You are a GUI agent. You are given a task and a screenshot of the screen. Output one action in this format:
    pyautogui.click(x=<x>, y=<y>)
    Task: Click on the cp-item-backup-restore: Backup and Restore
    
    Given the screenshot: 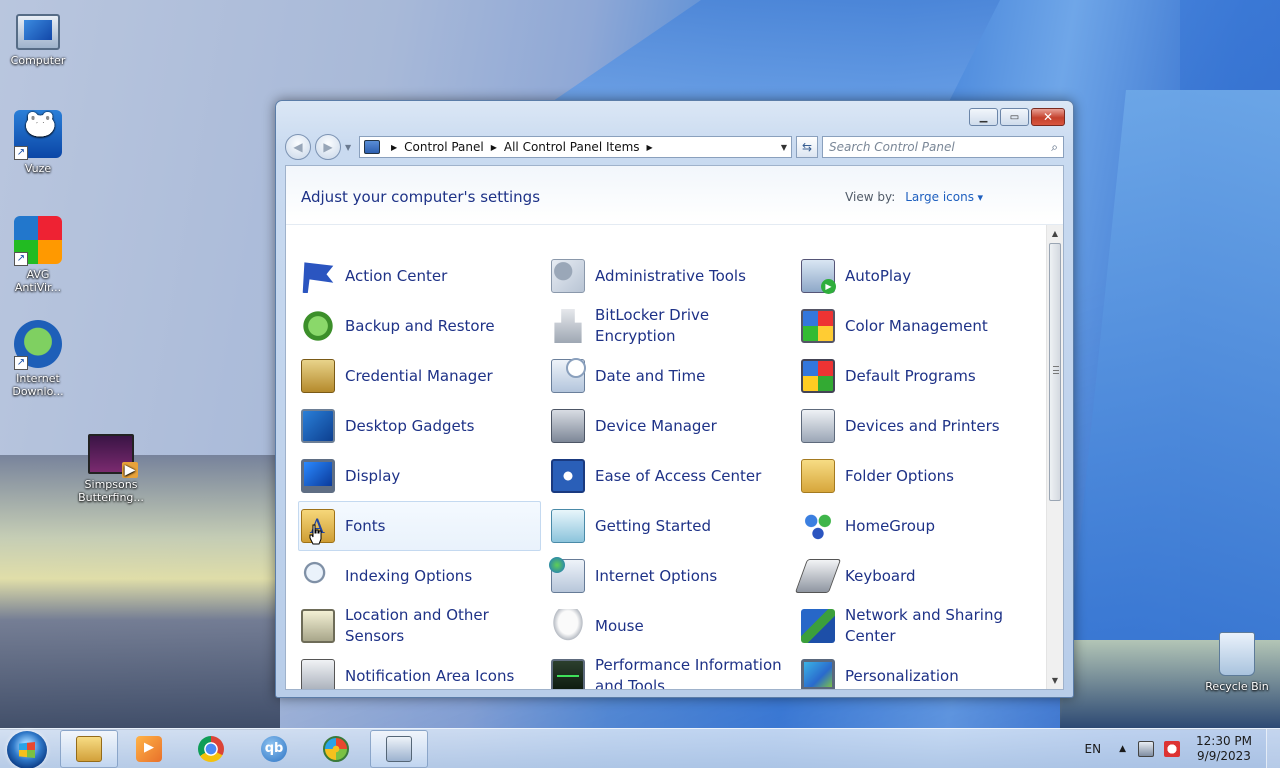 What is the action you would take?
    pyautogui.click(x=419, y=326)
    